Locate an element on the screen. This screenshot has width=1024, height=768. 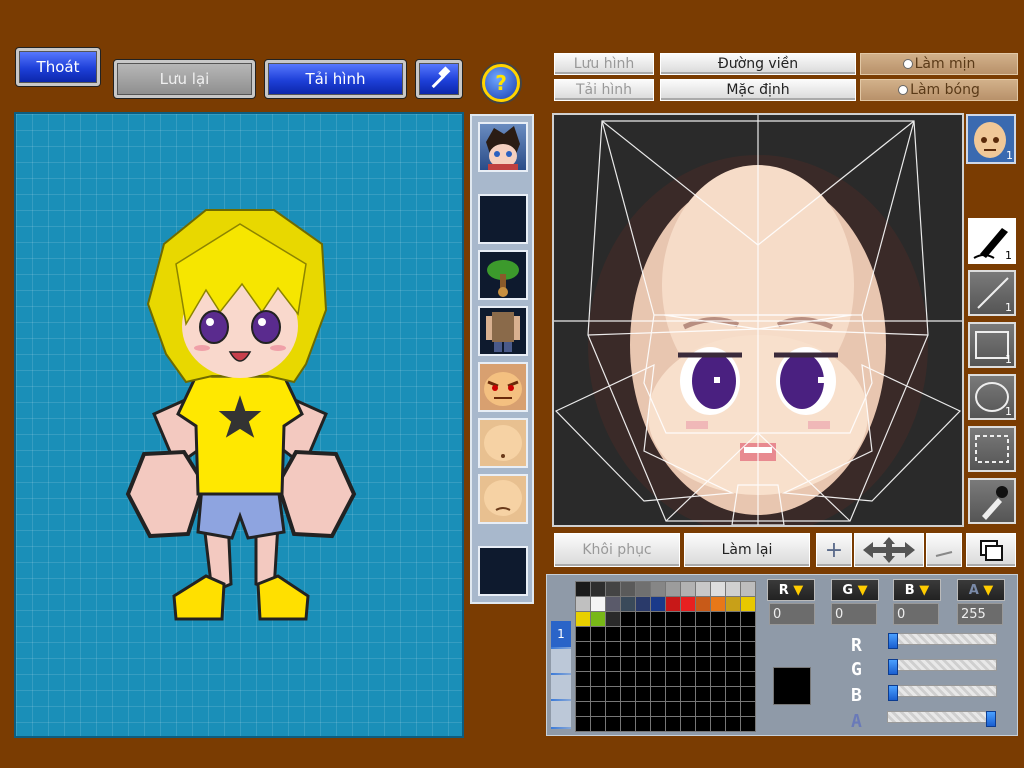
add-button: + is located at coordinates (834, 550).